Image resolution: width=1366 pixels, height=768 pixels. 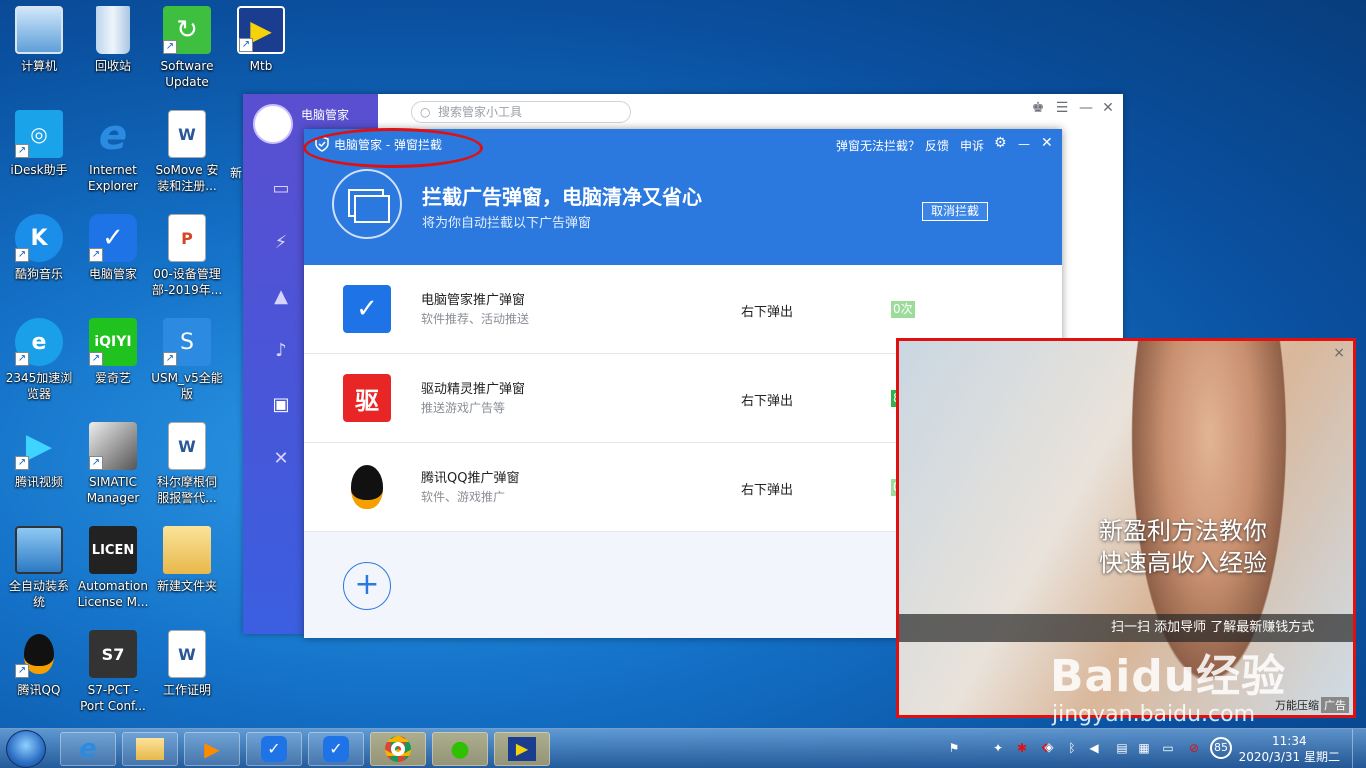 I want to click on ad-line-2: 快速高收入经验, so click(x=1183, y=563).